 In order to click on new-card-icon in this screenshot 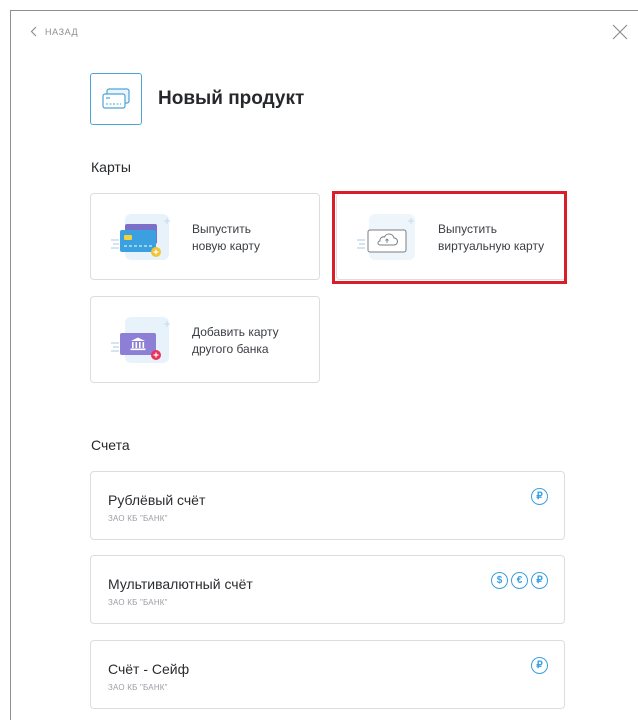, I will do `click(140, 237)`.